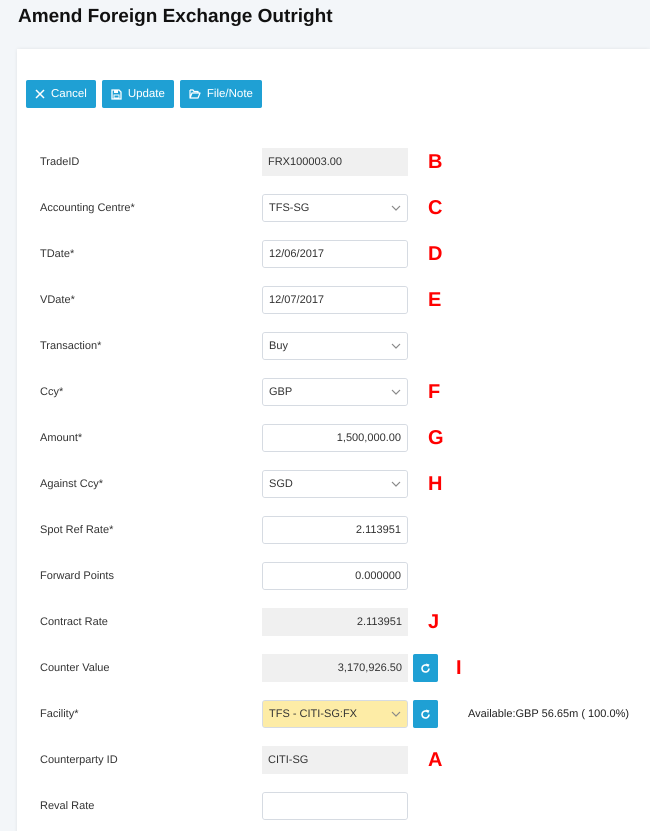 The width and height of the screenshot is (650, 831). What do you see at coordinates (335, 530) in the screenshot?
I see `input-field: 2.113951` at bounding box center [335, 530].